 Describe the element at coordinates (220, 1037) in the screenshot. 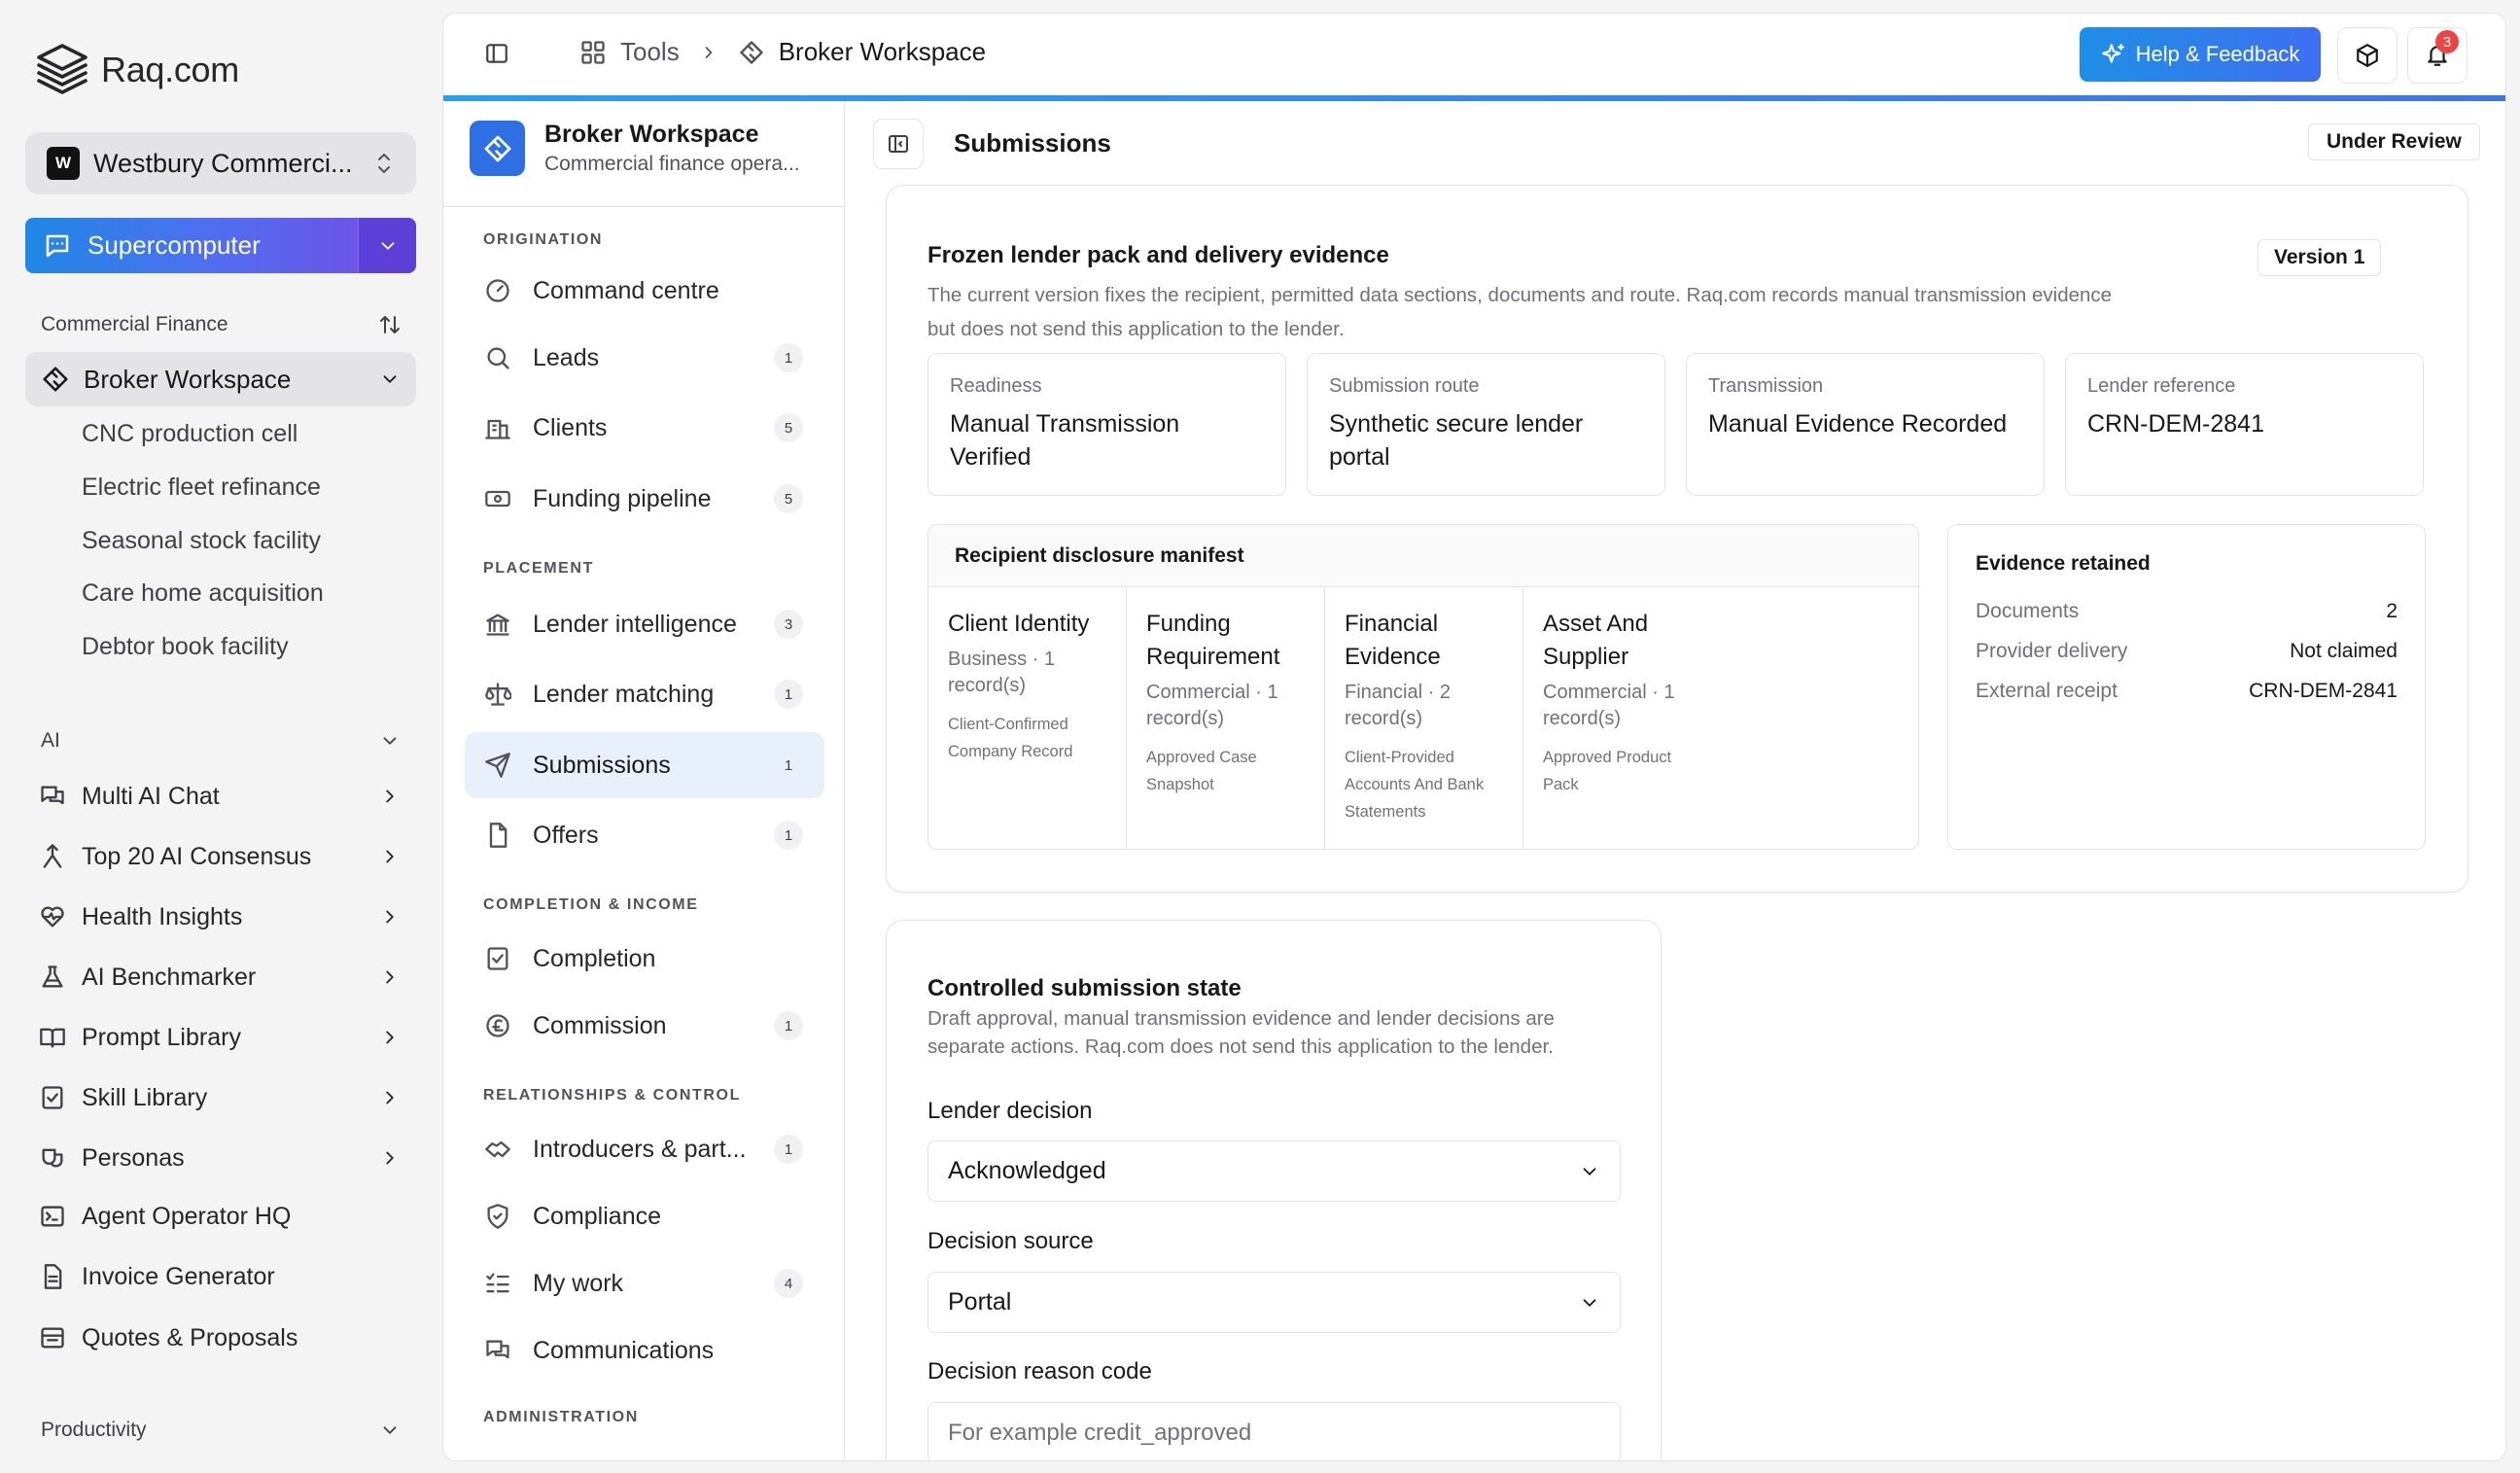

I see `sidebar-item-prompt-library: Prompt Library` at that location.